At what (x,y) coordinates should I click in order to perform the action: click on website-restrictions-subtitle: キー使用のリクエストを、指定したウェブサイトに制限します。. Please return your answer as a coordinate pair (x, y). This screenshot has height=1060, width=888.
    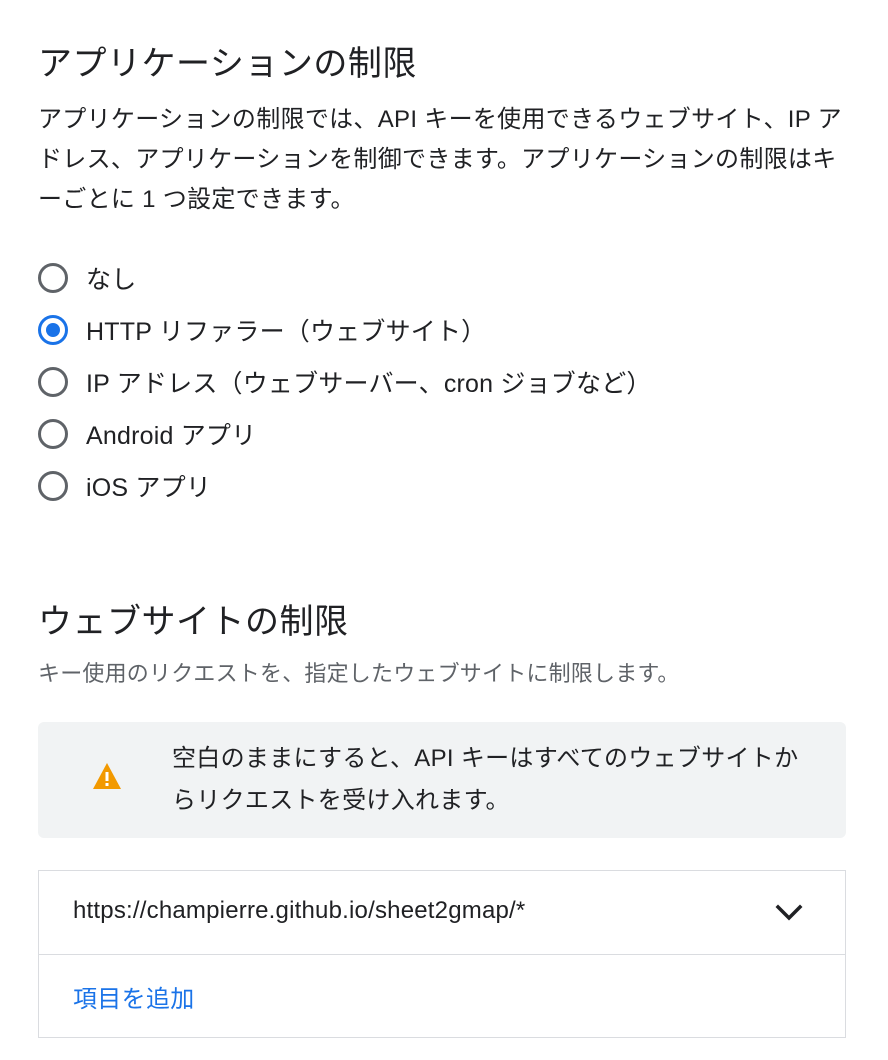
    Looking at the image, I should click on (359, 673).